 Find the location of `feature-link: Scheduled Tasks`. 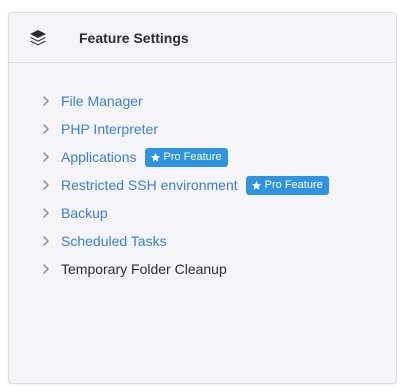

feature-link: Scheduled Tasks is located at coordinates (114, 241).